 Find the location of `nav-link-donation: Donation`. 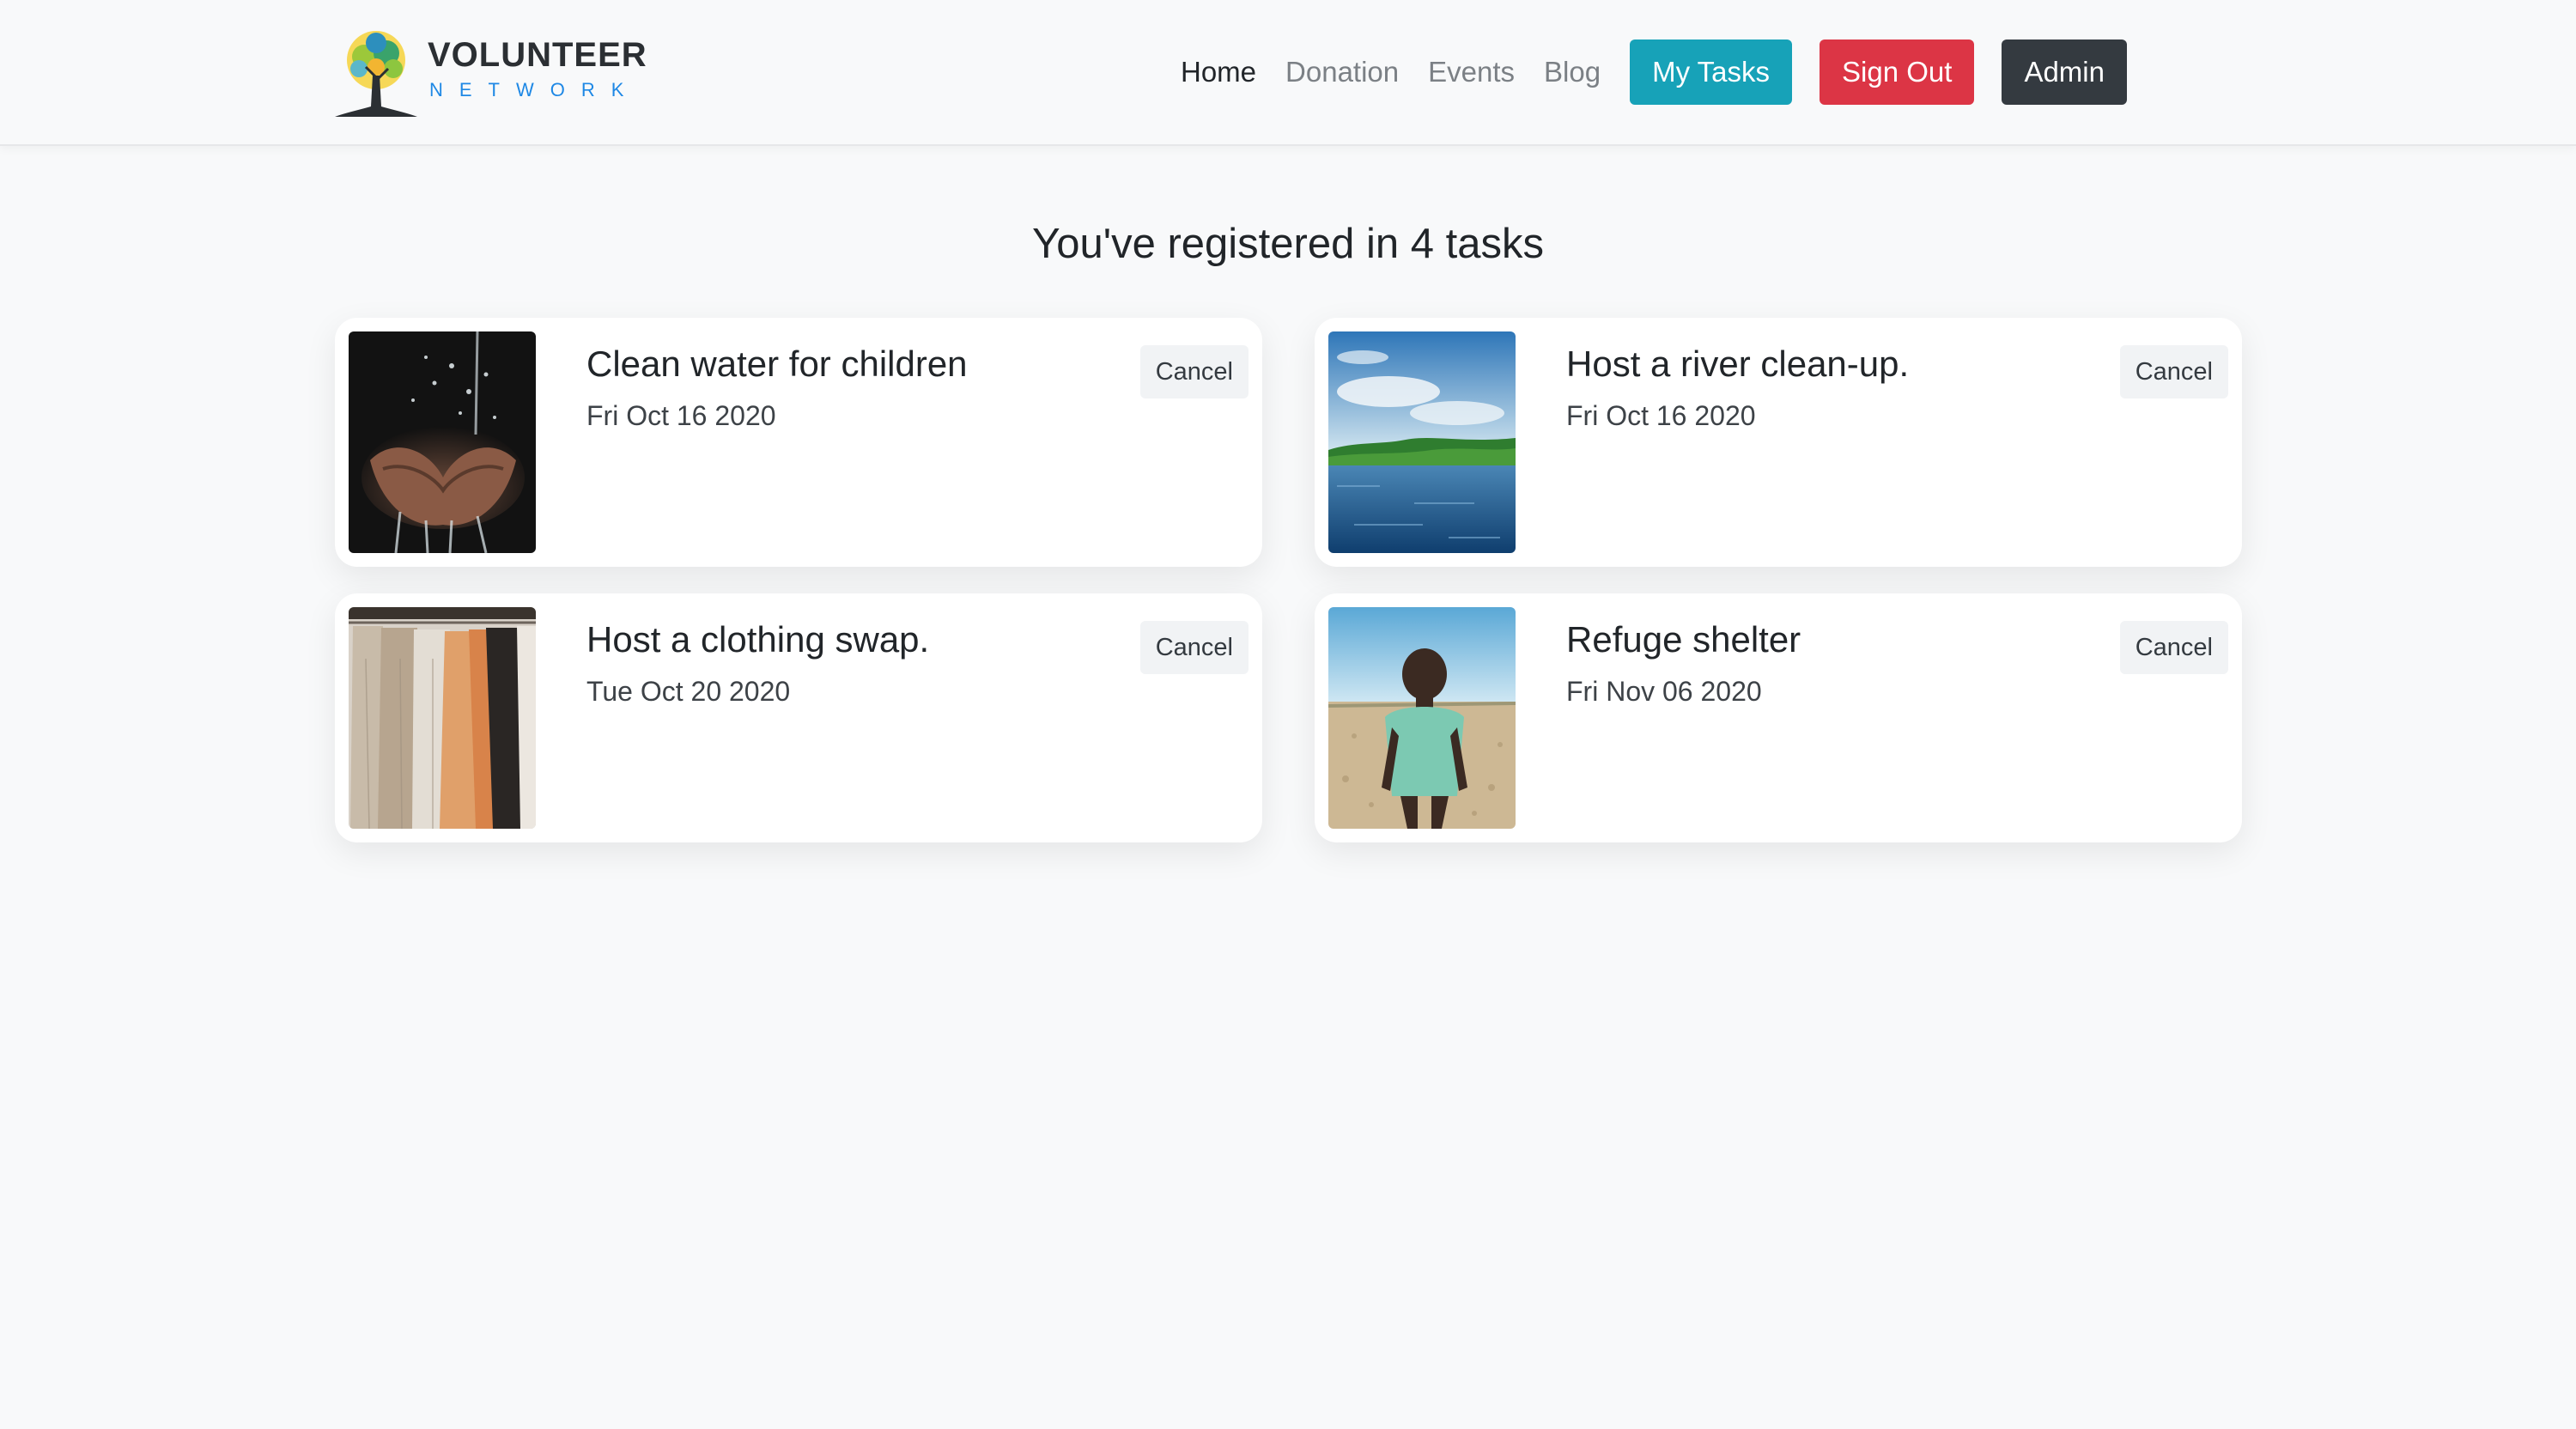

nav-link-donation: Donation is located at coordinates (1342, 73).